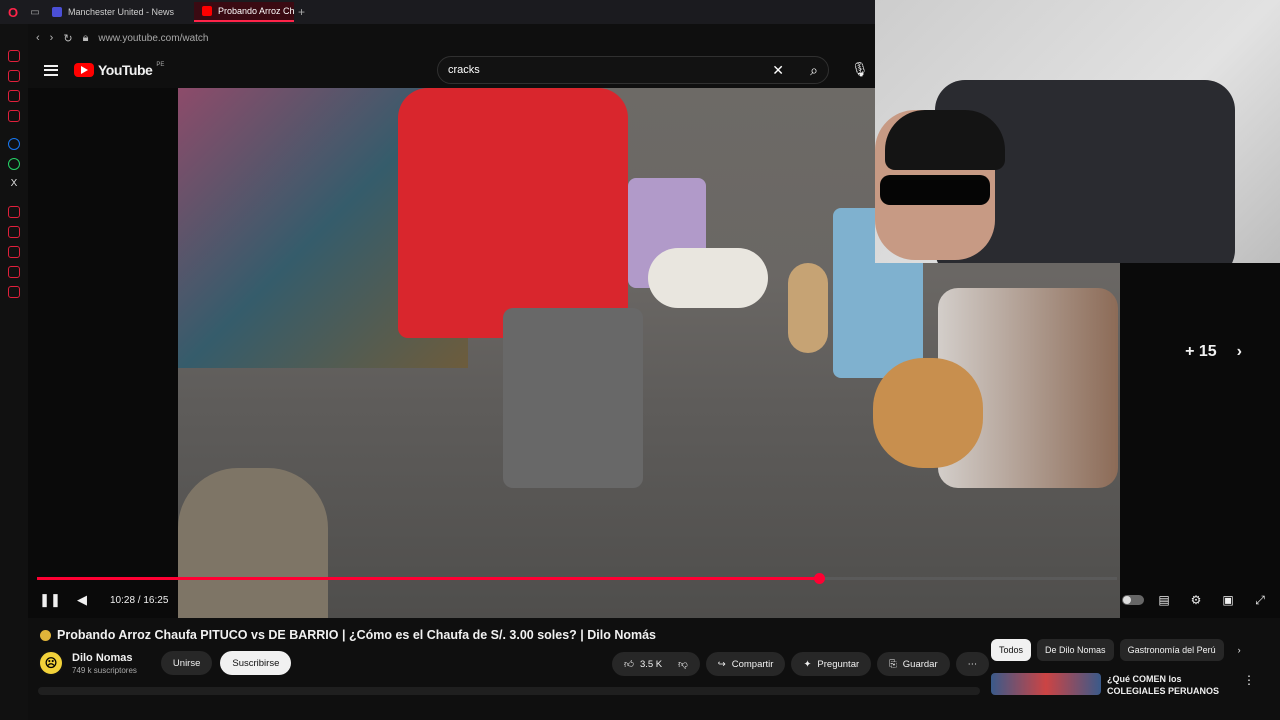 The image size is (1280, 720). What do you see at coordinates (1196, 600) in the screenshot?
I see `settings-gear-icon: ⚙` at bounding box center [1196, 600].